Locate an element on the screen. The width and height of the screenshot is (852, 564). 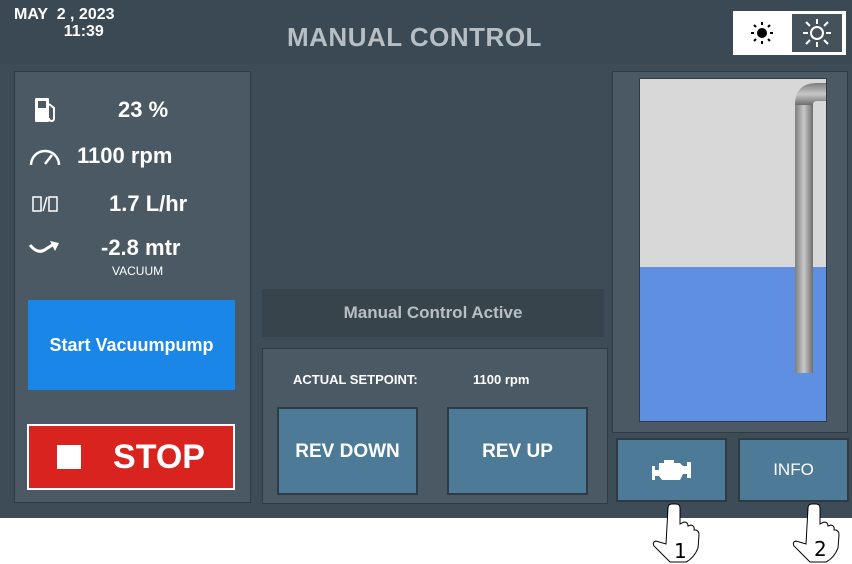
engine-button is located at coordinates (671, 470).